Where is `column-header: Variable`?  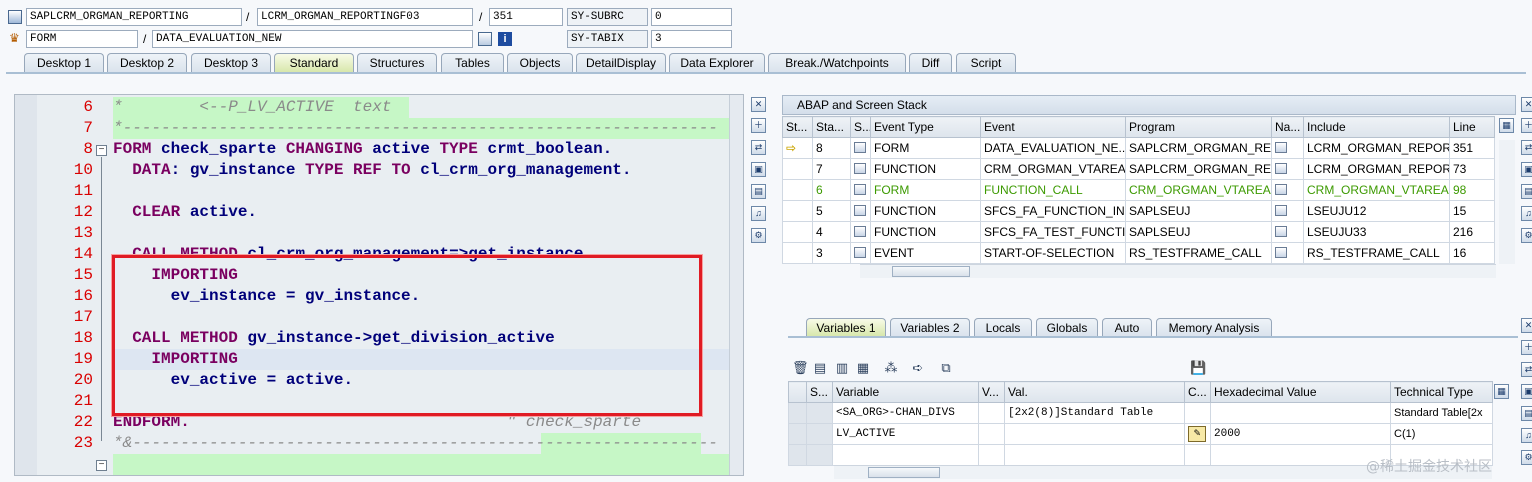
column-header: Variable is located at coordinates (905, 392).